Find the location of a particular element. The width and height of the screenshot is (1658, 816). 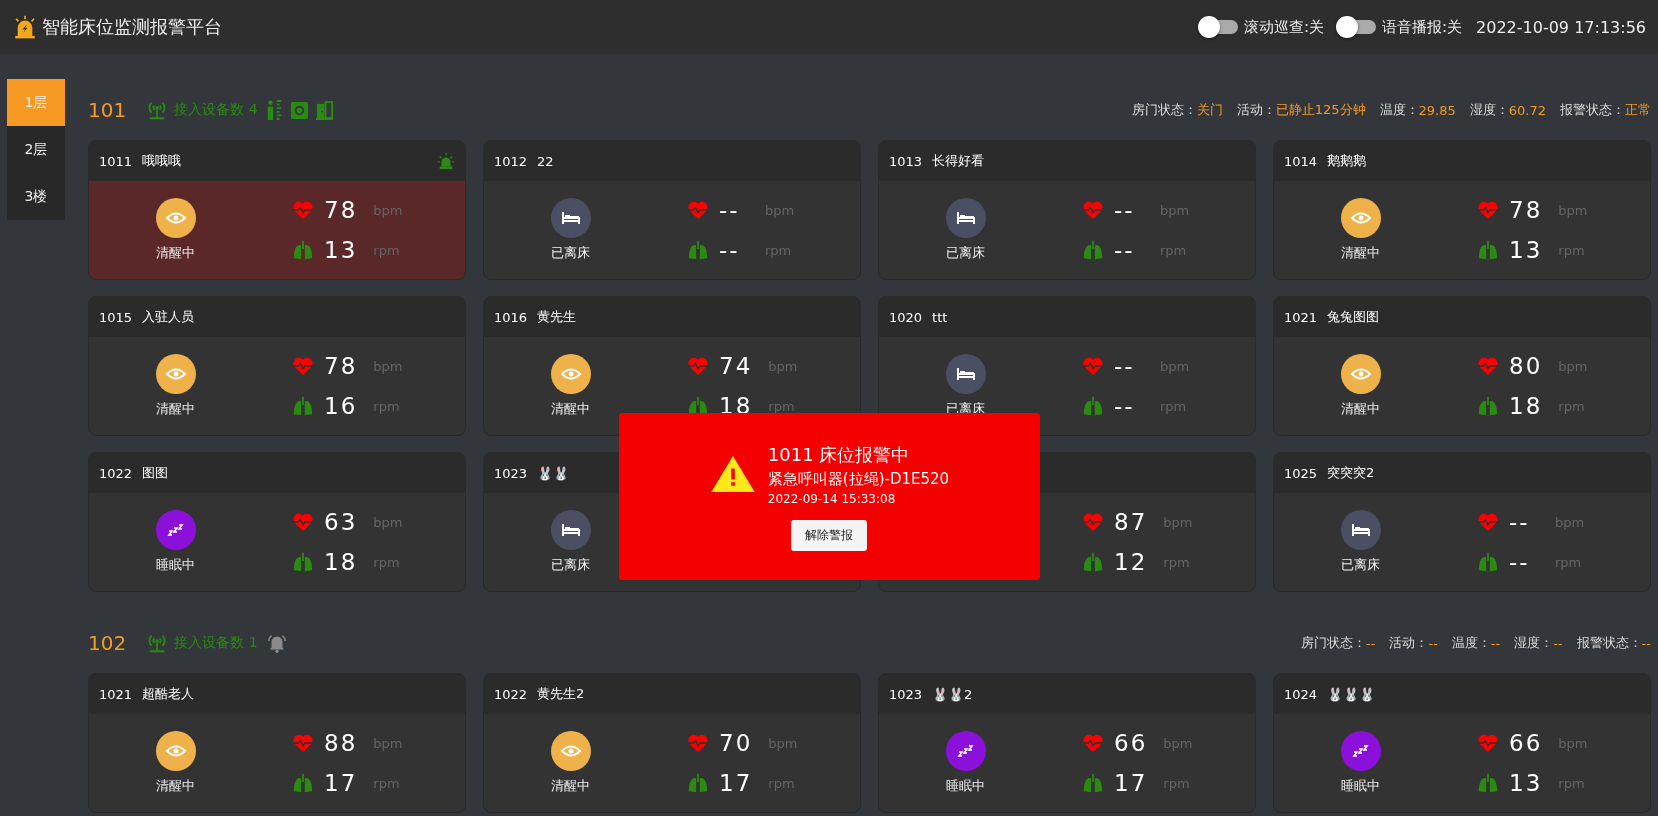

bed-number: 1013 is located at coordinates (906, 161).